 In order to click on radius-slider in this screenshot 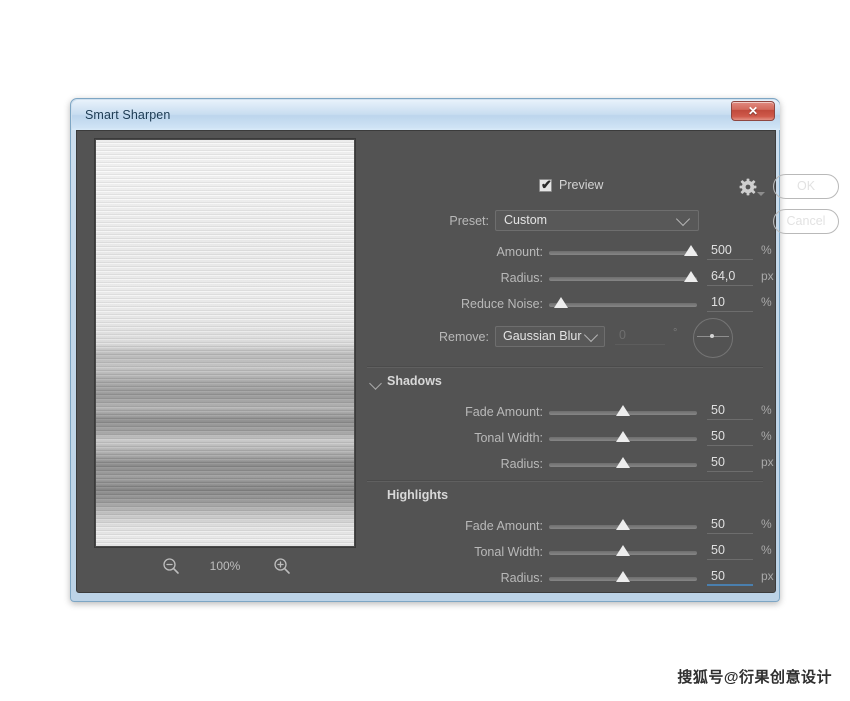, I will do `click(624, 276)`.